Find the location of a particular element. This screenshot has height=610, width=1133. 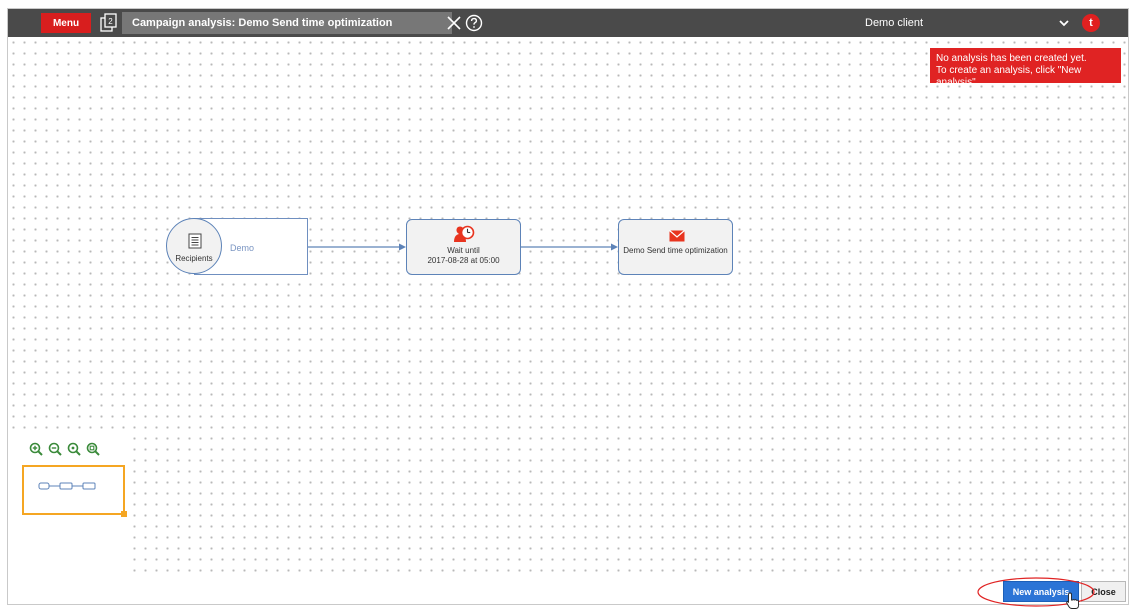

recipients-source-name: Demo is located at coordinates (242, 248).